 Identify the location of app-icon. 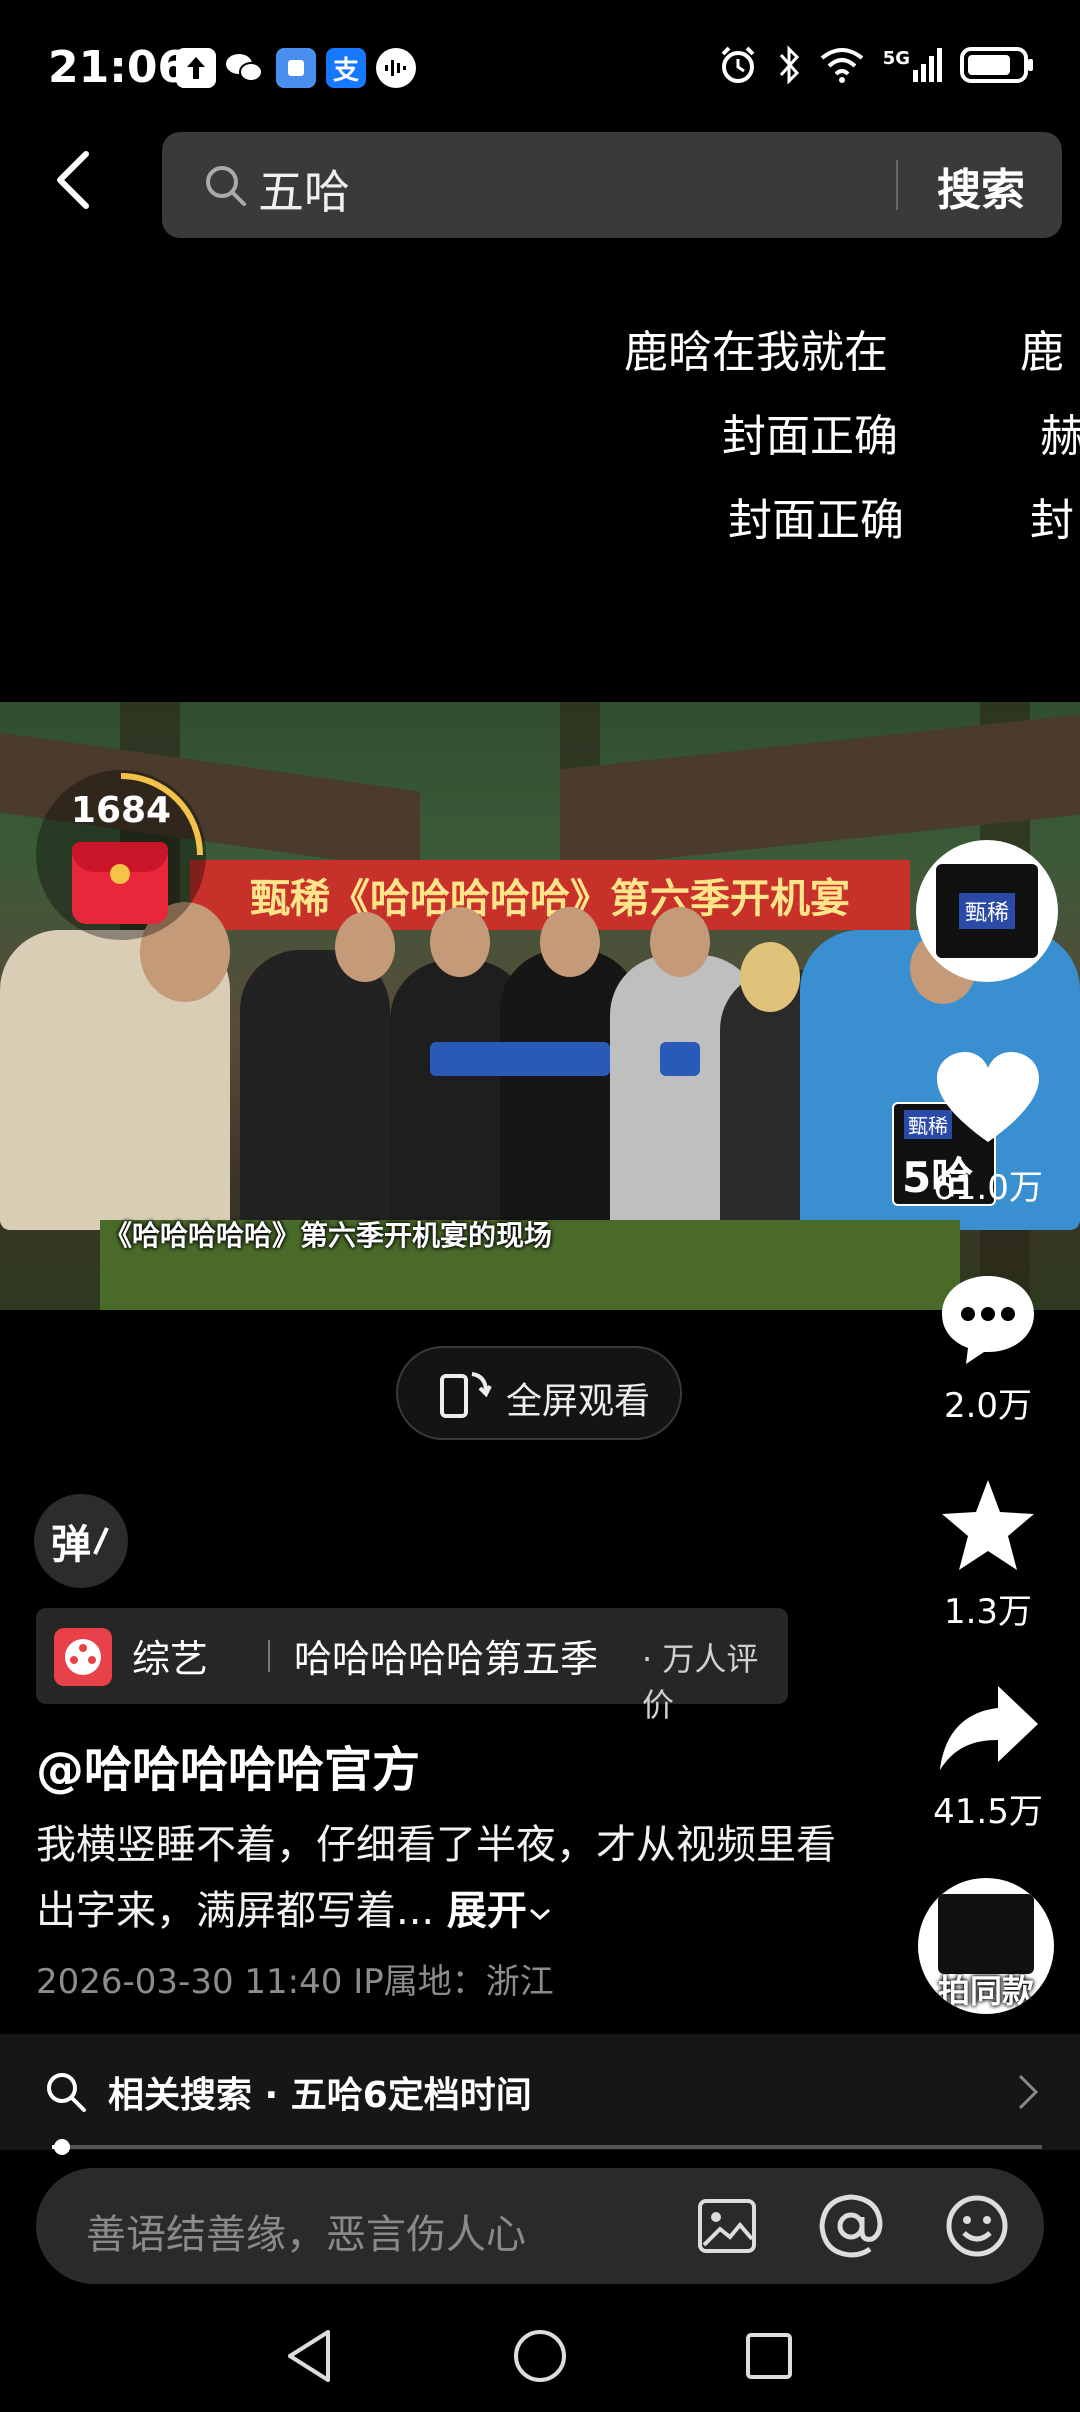
(296, 68).